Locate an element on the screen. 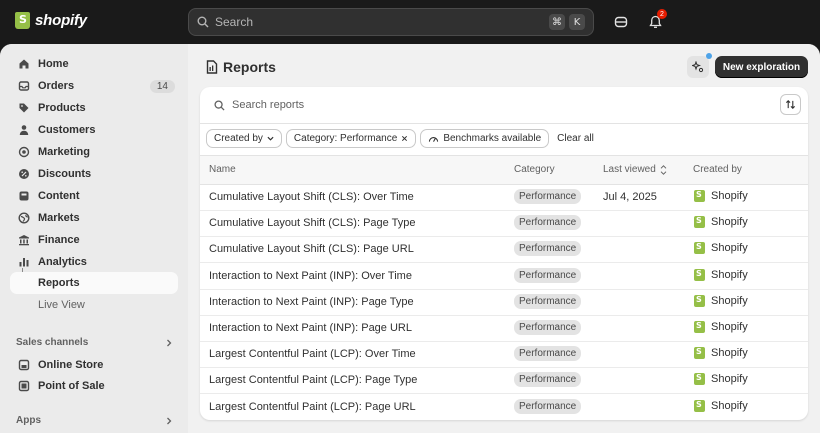  sidebar-item-label: Home is located at coordinates (53, 64).